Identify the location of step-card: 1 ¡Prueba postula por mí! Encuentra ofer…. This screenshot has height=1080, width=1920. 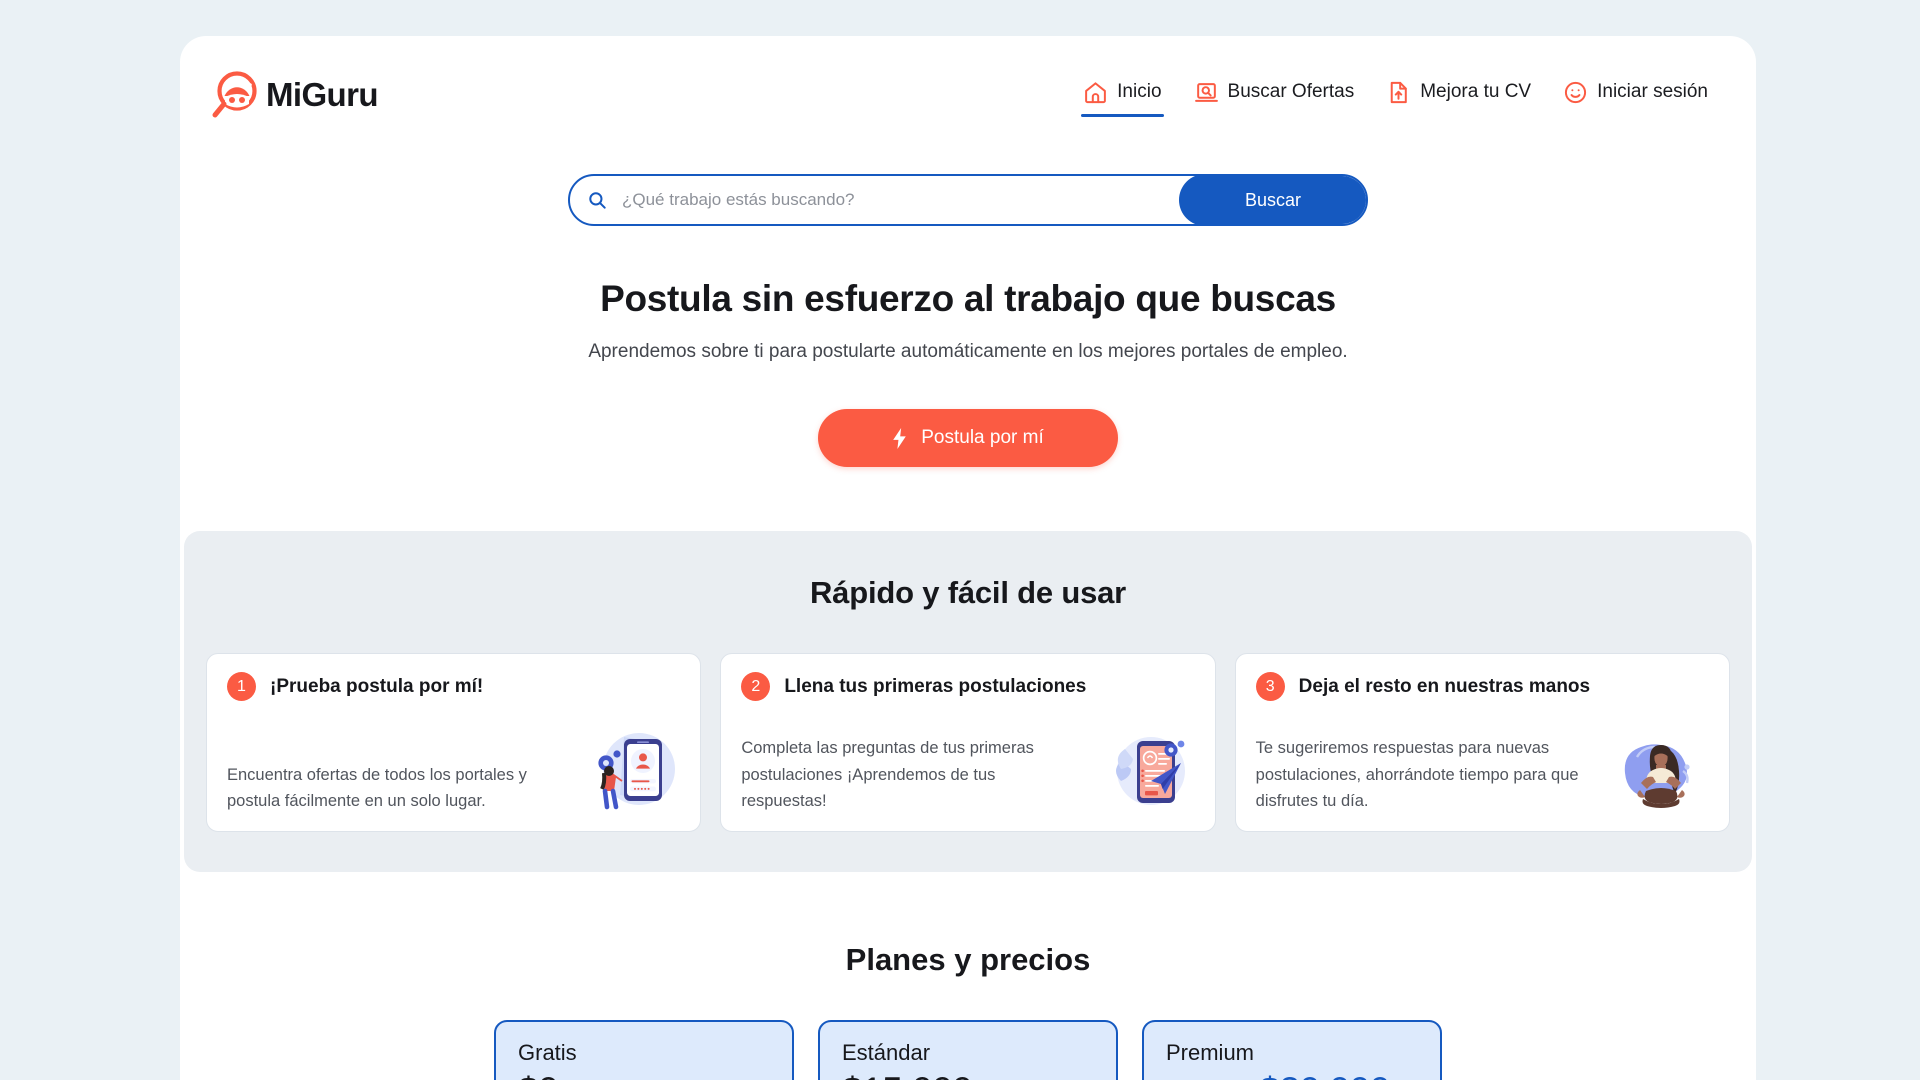
(454, 742).